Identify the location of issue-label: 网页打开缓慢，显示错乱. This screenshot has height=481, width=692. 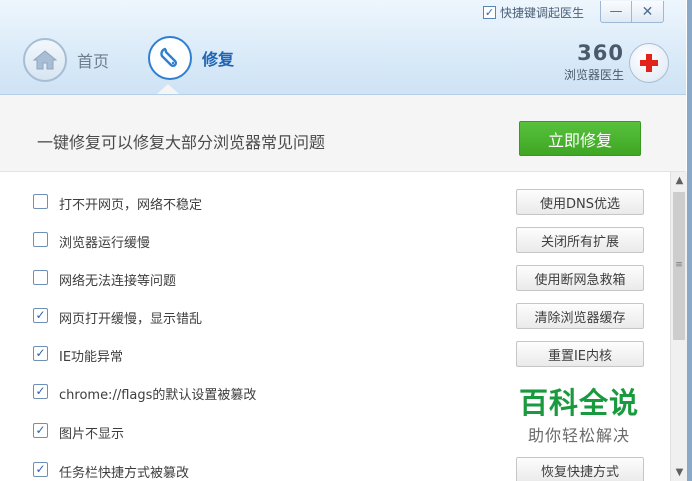
(131, 319).